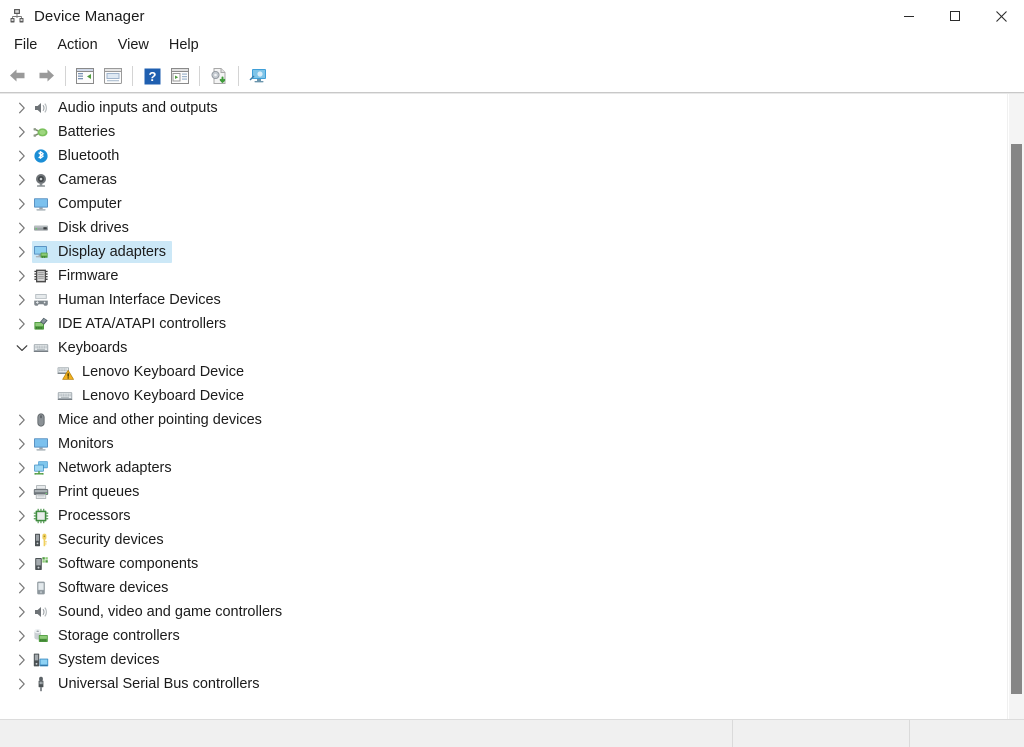  What do you see at coordinates (152, 76) in the screenshot?
I see `help-button: ?` at bounding box center [152, 76].